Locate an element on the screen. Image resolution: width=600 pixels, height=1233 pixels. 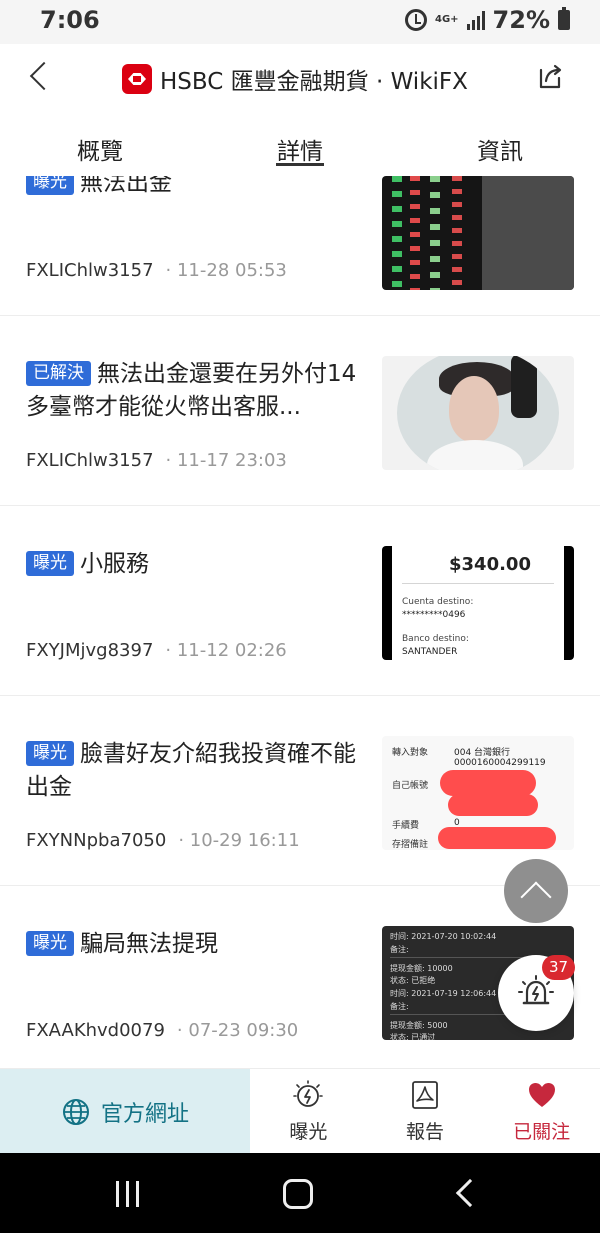
home-icon is located at coordinates (298, 1194).